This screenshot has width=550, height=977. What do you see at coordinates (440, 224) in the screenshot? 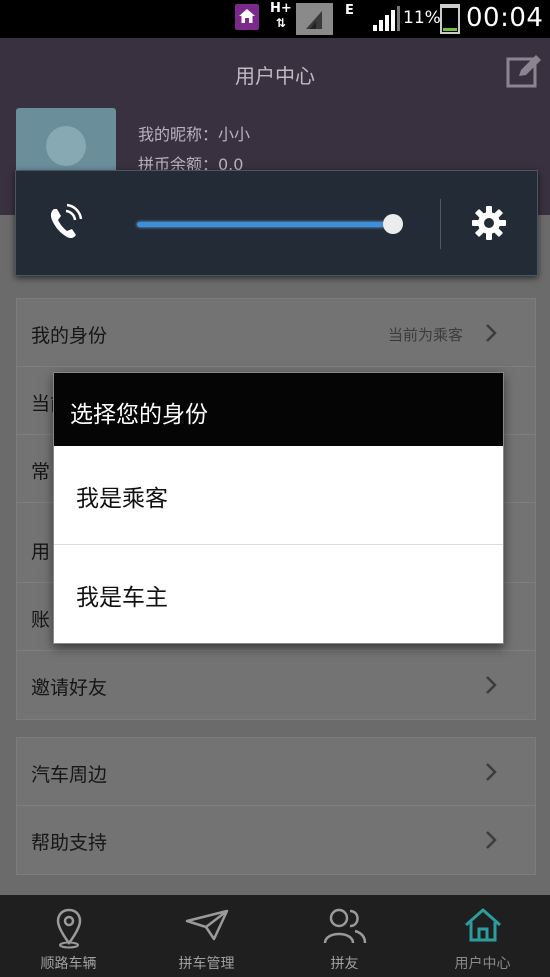
I see `divider` at bounding box center [440, 224].